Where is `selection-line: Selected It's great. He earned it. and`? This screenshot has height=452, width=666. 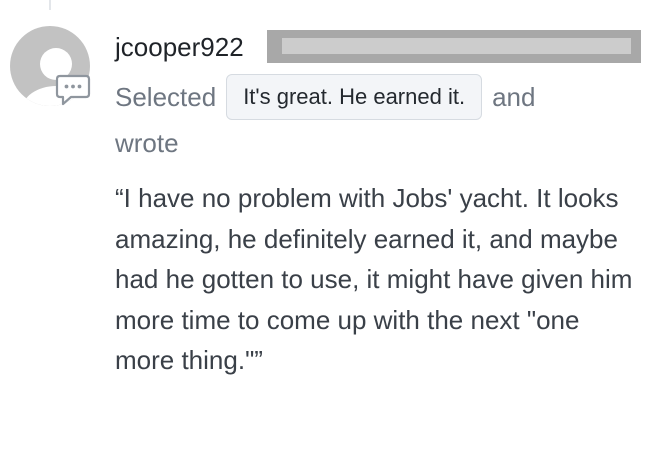 selection-line: Selected It's great. He earned it. and is located at coordinates (325, 97).